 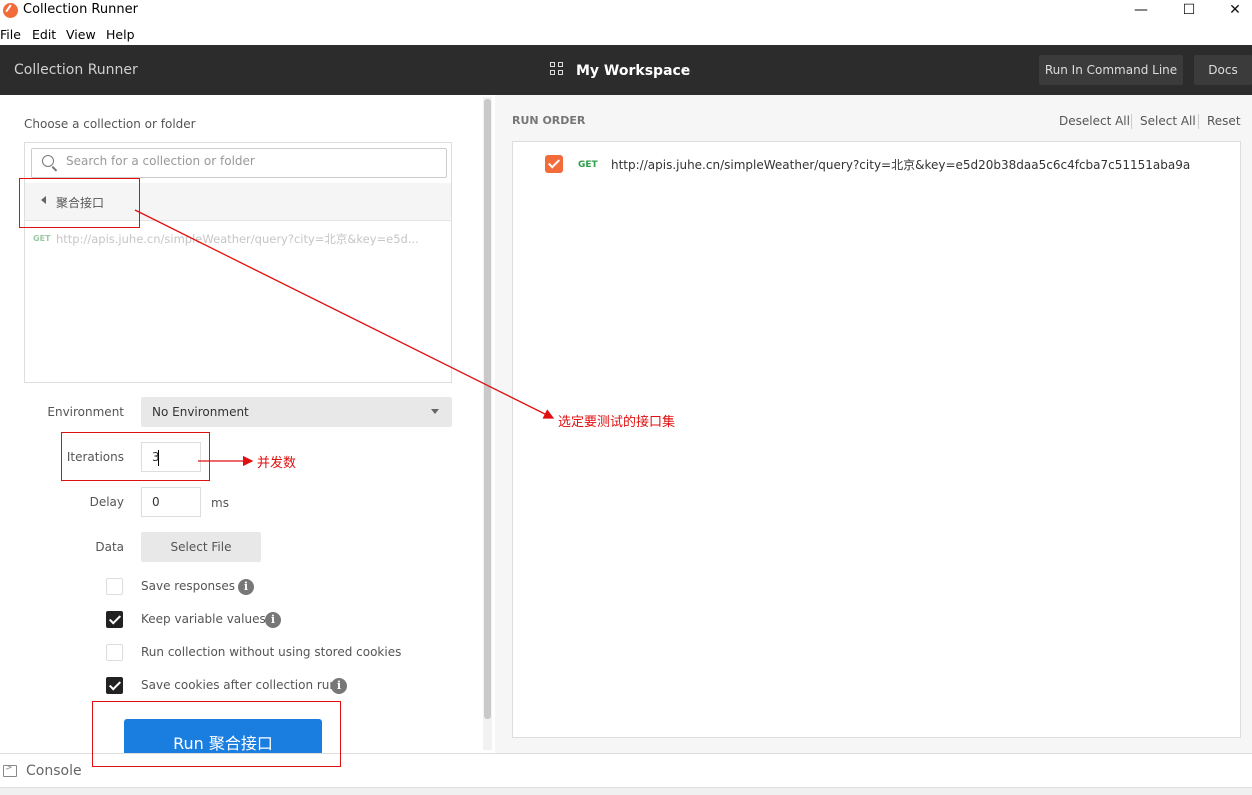 I want to click on annotation-collection-note: 选定要测试的接口集, so click(x=617, y=422).